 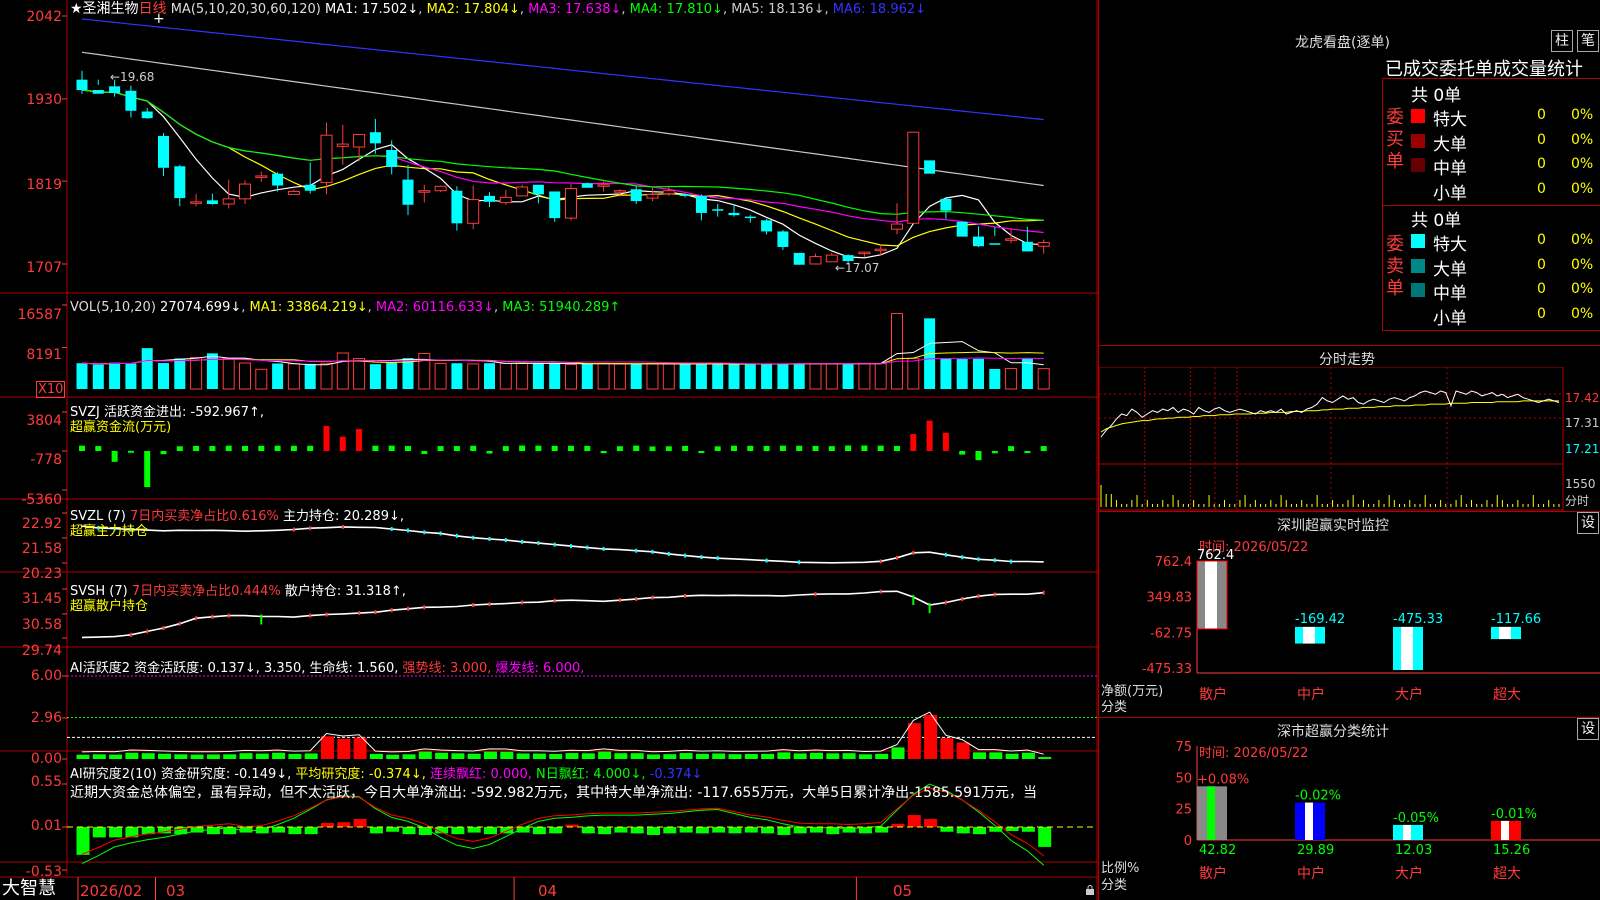 What do you see at coordinates (1450, 144) in the screenshot?
I see `order-type-label: 大单` at bounding box center [1450, 144].